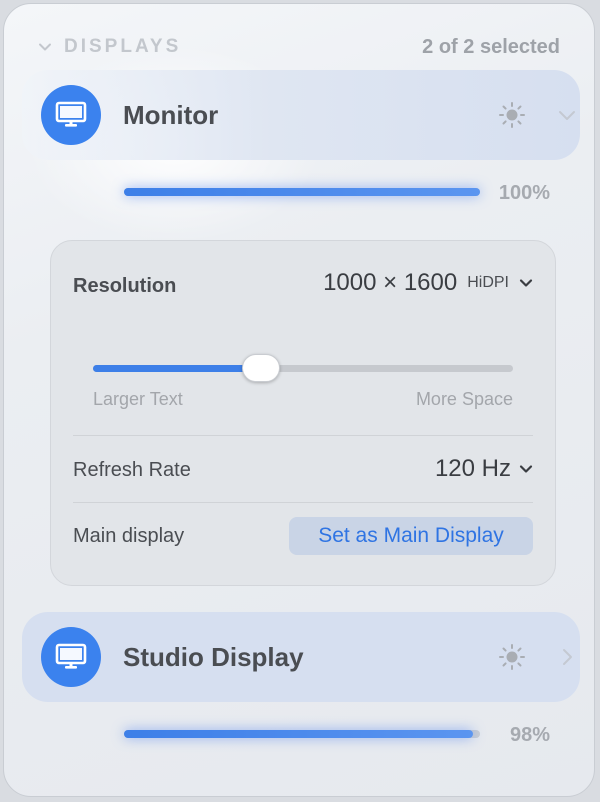  I want to click on refresh-rate-dropdown: 120 Hz, so click(484, 469).